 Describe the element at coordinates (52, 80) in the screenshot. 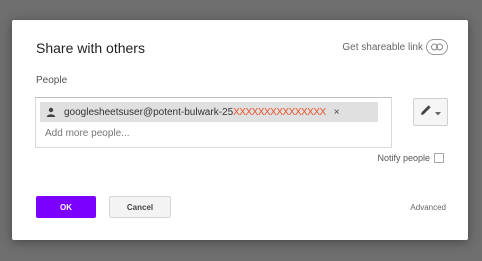

I see `people-section-label: People` at that location.